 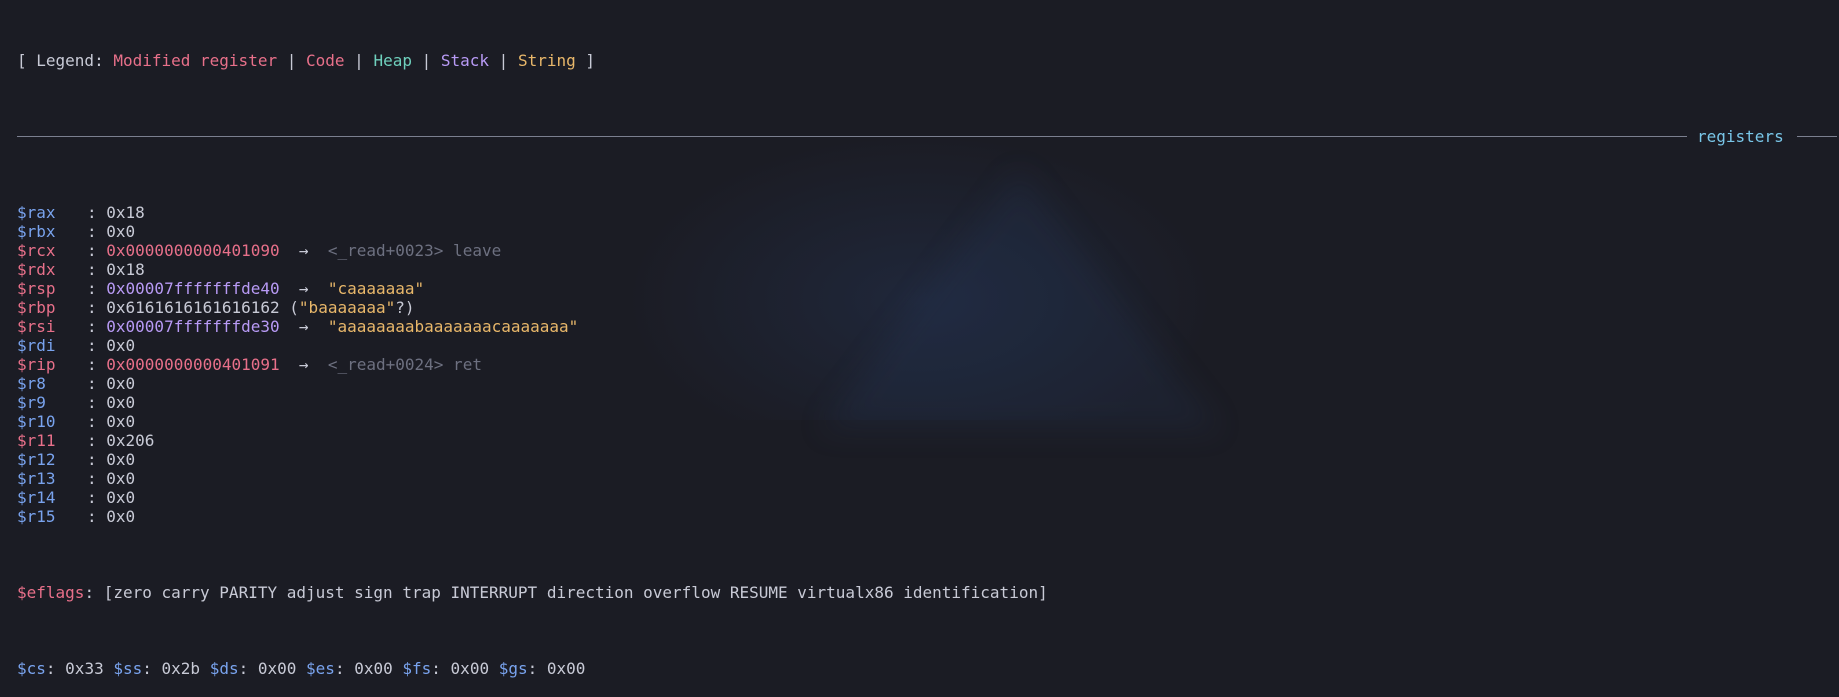 I want to click on register-row: $r13: 0x0, so click(x=928, y=478).